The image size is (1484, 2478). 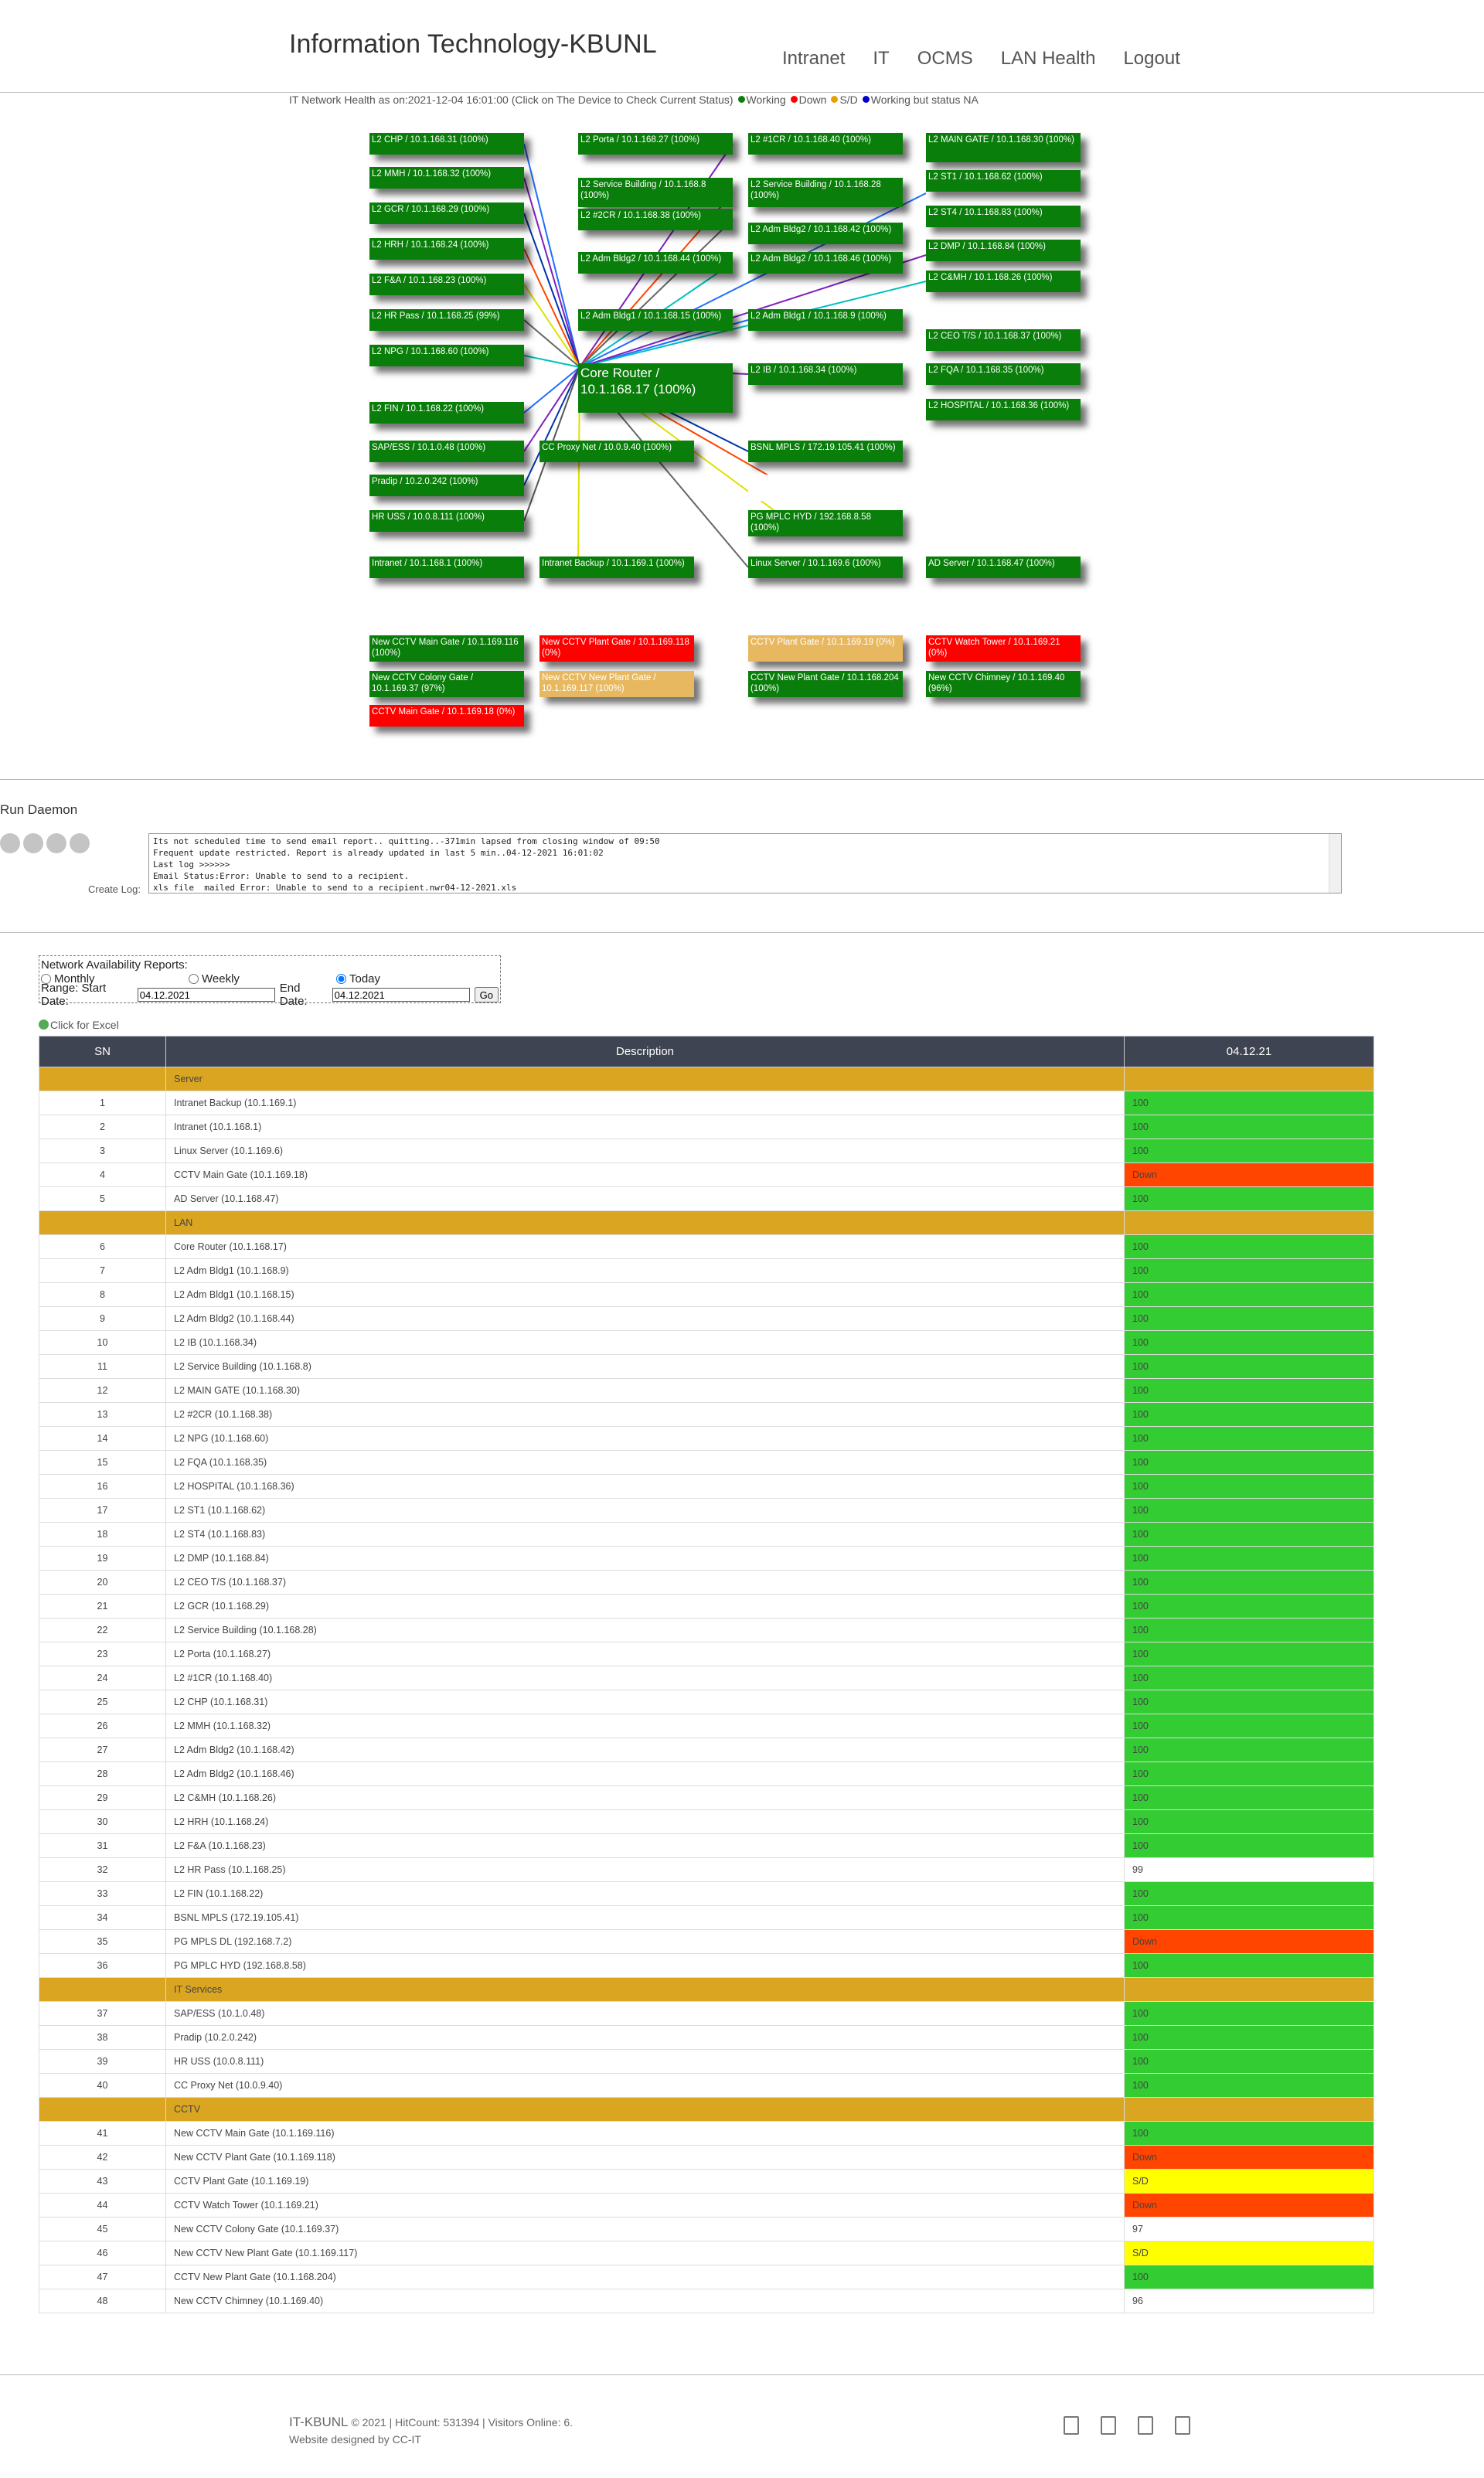 I want to click on network-node: L2 CEO T/S / 10.1.168.37 (100%), so click(x=1003, y=340).